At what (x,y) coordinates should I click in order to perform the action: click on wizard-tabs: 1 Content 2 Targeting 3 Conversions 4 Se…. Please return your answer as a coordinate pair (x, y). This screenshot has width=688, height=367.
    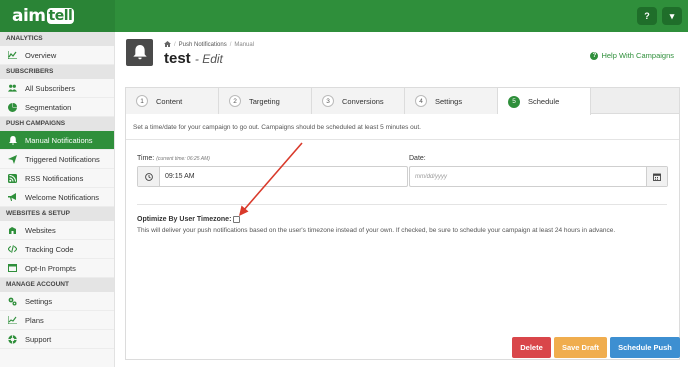
    Looking at the image, I should click on (402, 101).